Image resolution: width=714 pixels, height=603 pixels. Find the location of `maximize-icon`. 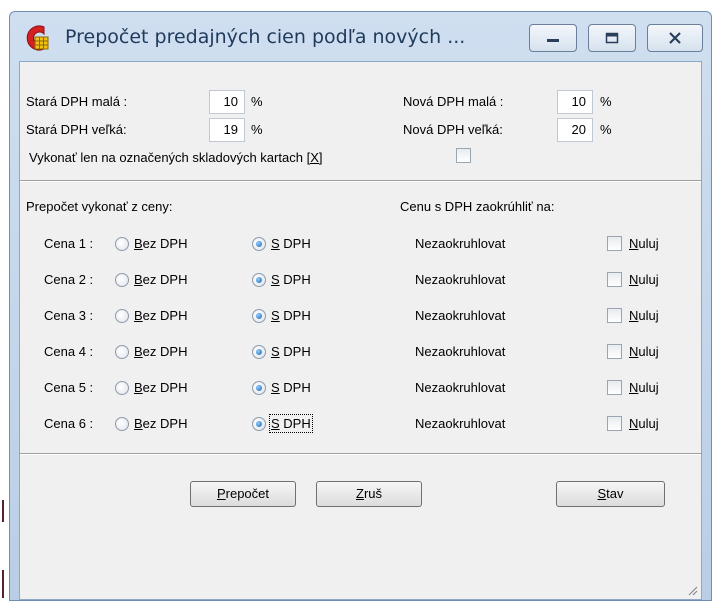

maximize-icon is located at coordinates (612, 38).